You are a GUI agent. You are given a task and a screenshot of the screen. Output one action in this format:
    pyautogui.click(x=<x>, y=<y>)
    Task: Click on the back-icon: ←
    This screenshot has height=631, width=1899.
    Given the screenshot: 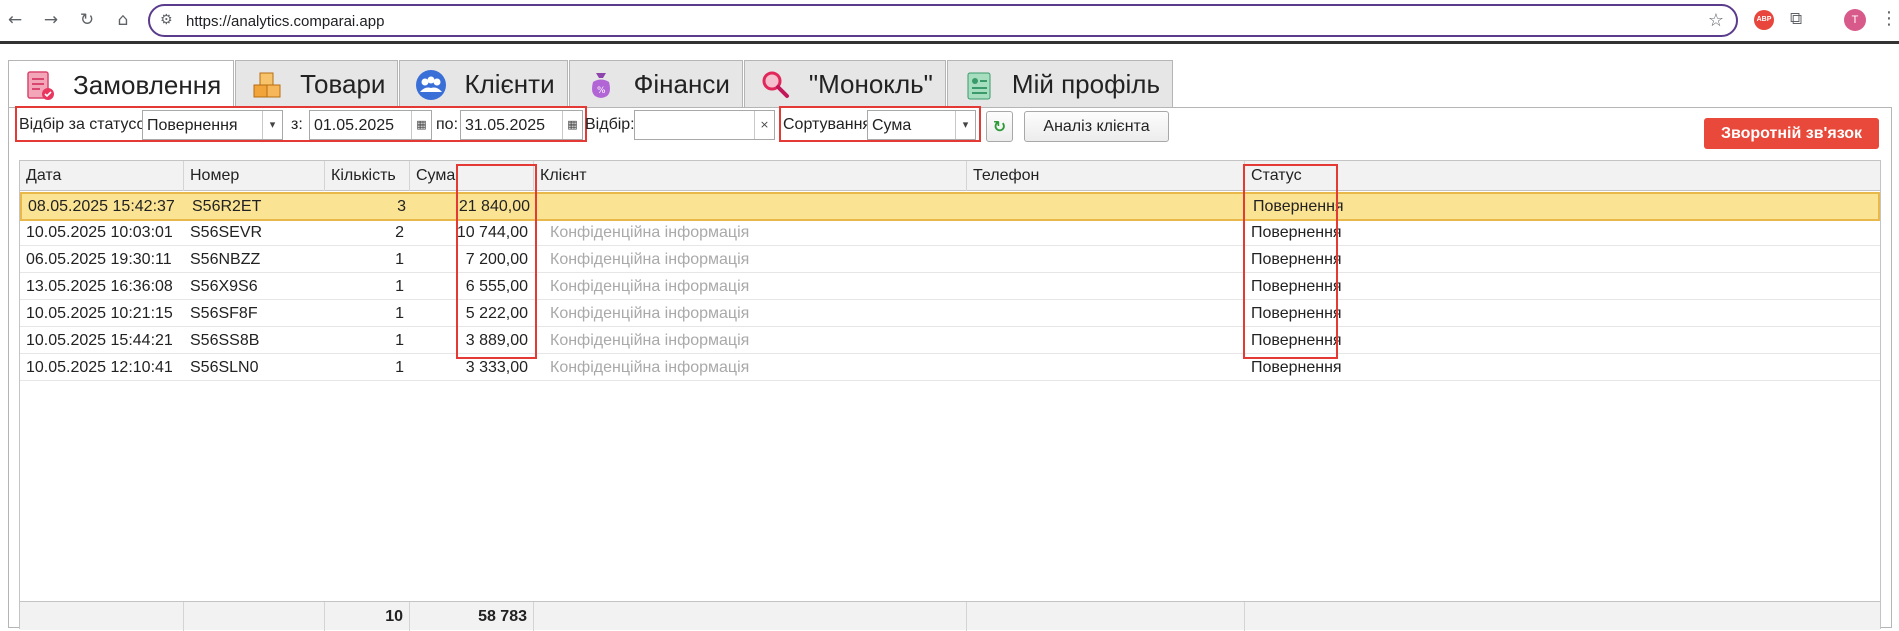 What is the action you would take?
    pyautogui.click(x=15, y=20)
    